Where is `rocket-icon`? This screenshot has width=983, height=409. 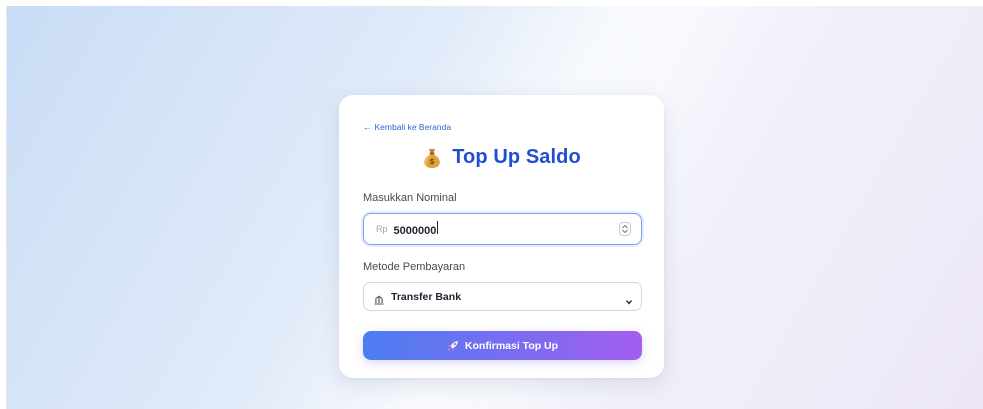 rocket-icon is located at coordinates (453, 346).